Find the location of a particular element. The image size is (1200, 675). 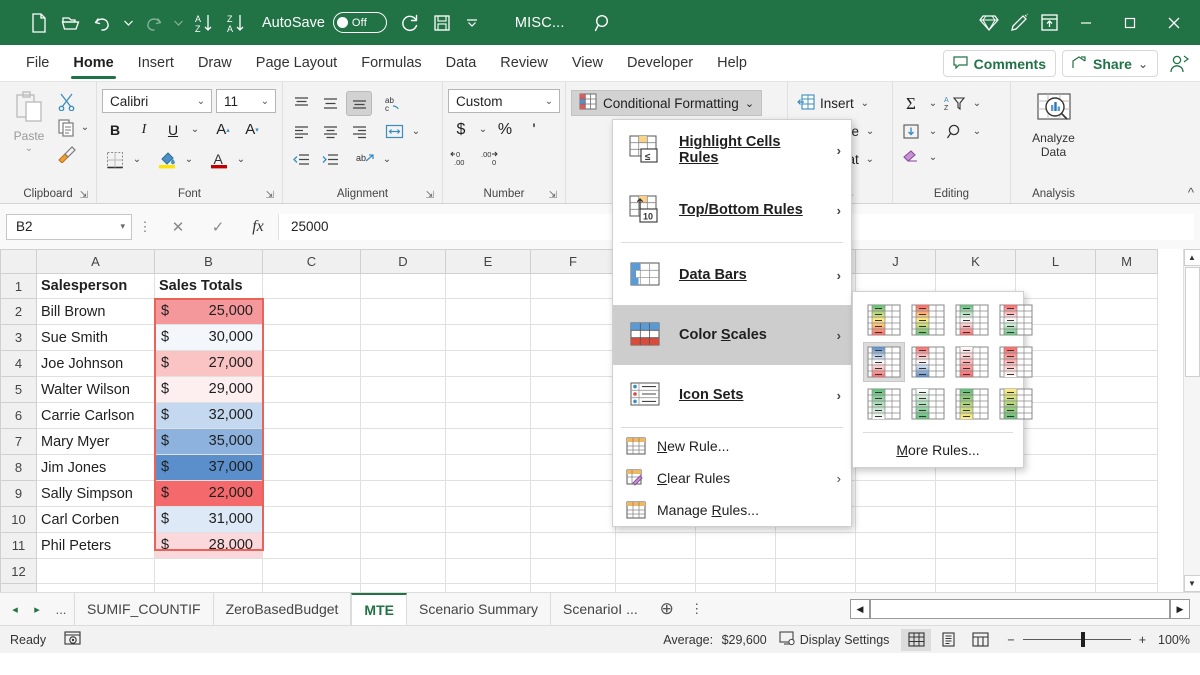

font-color-button: A is located at coordinates (219, 159).